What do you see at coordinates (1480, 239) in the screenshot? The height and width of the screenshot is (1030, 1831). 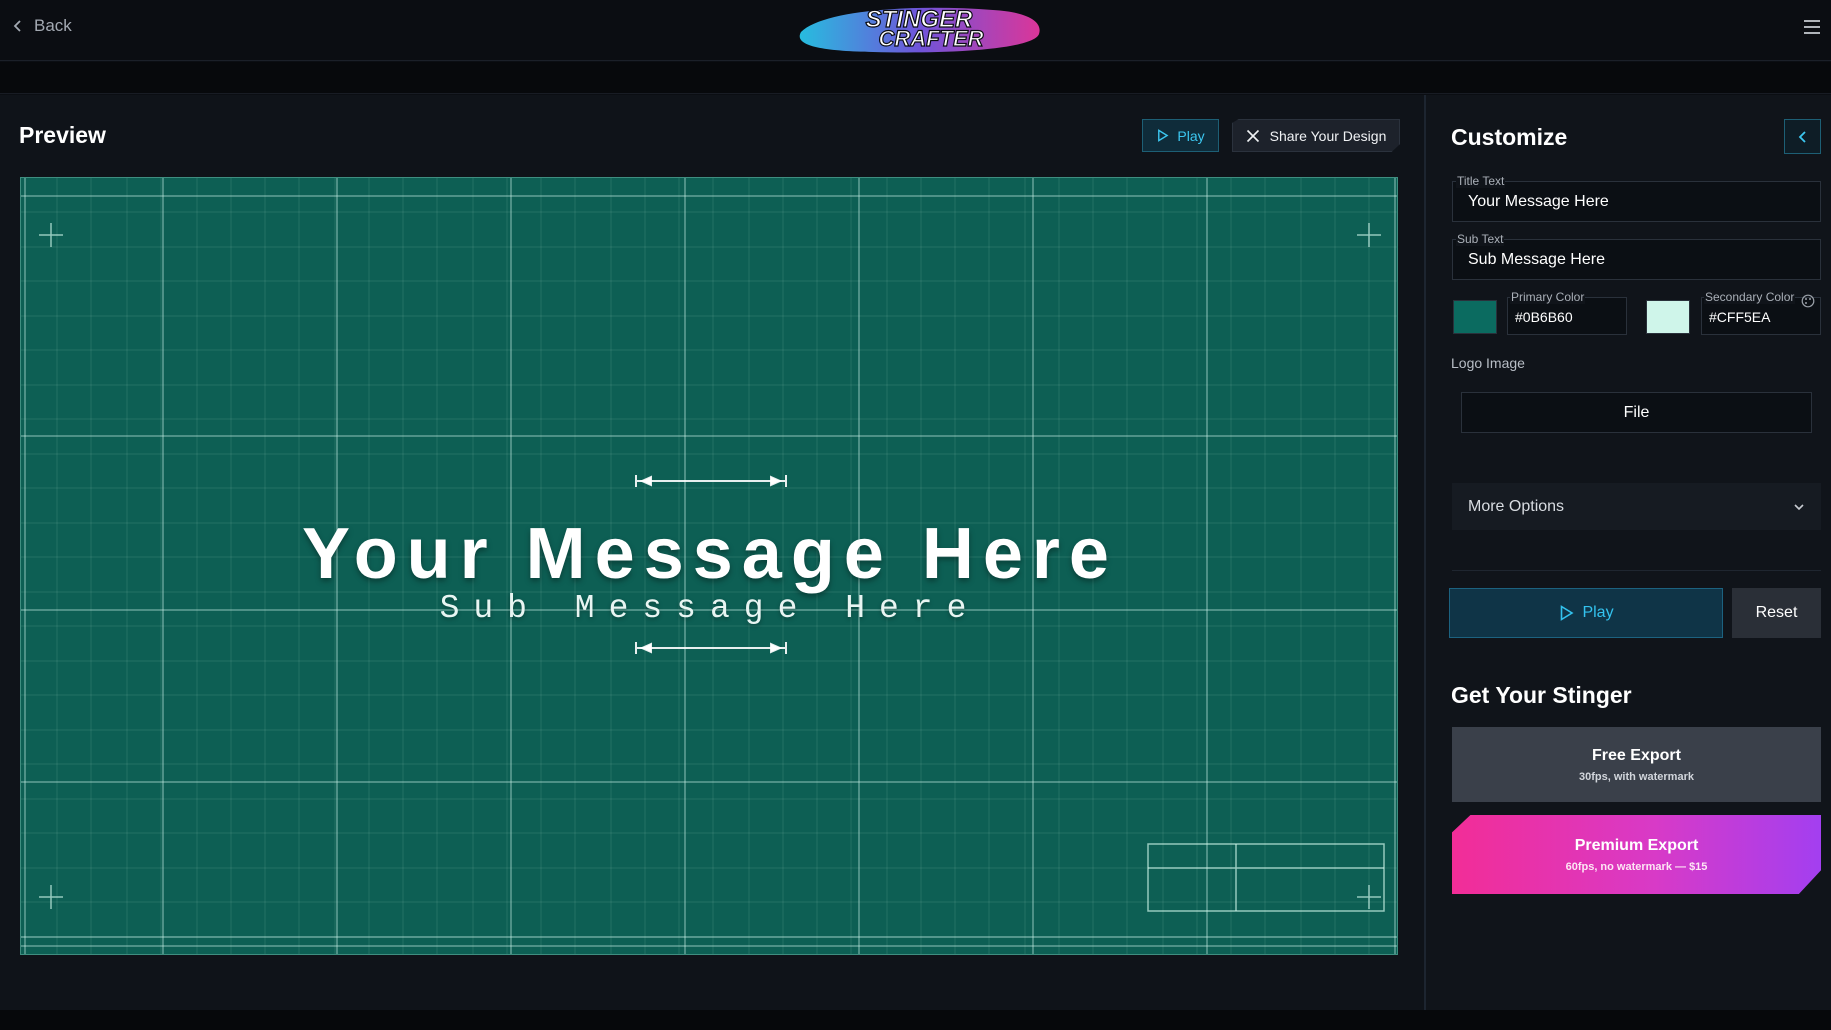 I see `sub-text-label: Sub Text` at bounding box center [1480, 239].